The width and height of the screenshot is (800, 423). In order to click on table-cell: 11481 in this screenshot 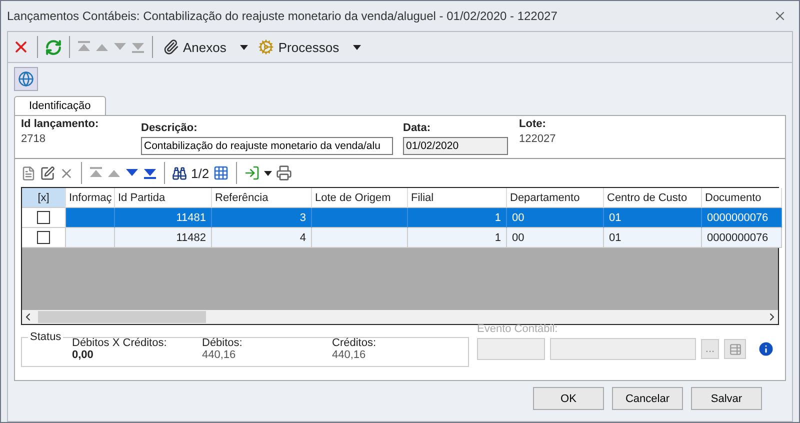, I will do `click(163, 218)`.